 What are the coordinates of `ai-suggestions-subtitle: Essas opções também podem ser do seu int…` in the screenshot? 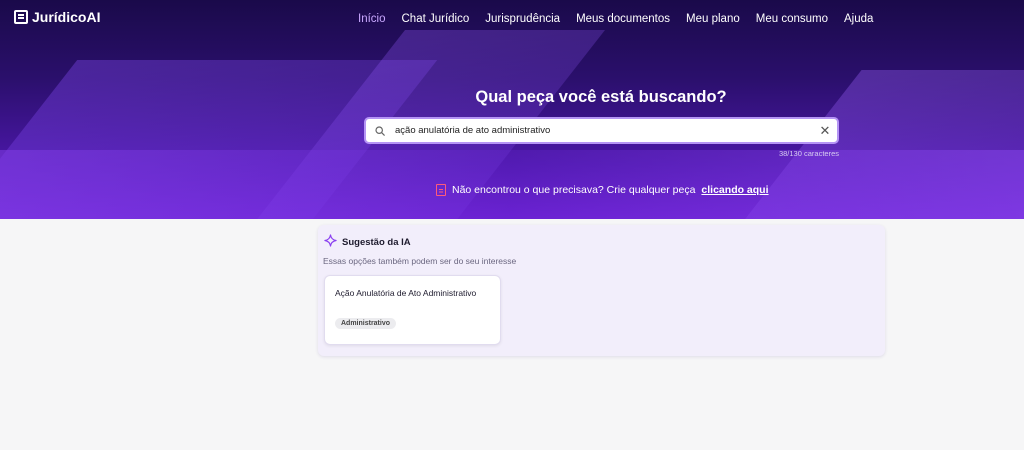 It's located at (420, 261).